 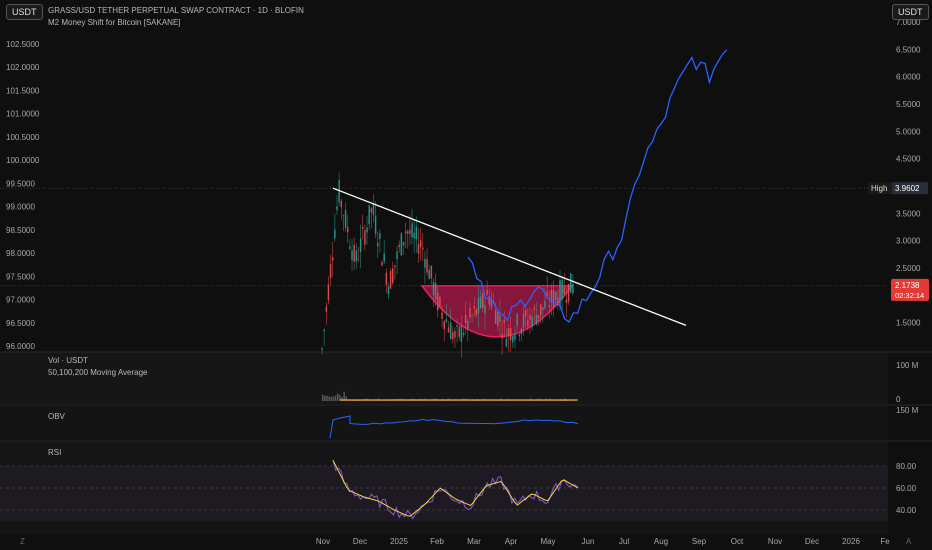 What do you see at coordinates (437, 541) in the screenshot?
I see `x-axis-tick: Feb` at bounding box center [437, 541].